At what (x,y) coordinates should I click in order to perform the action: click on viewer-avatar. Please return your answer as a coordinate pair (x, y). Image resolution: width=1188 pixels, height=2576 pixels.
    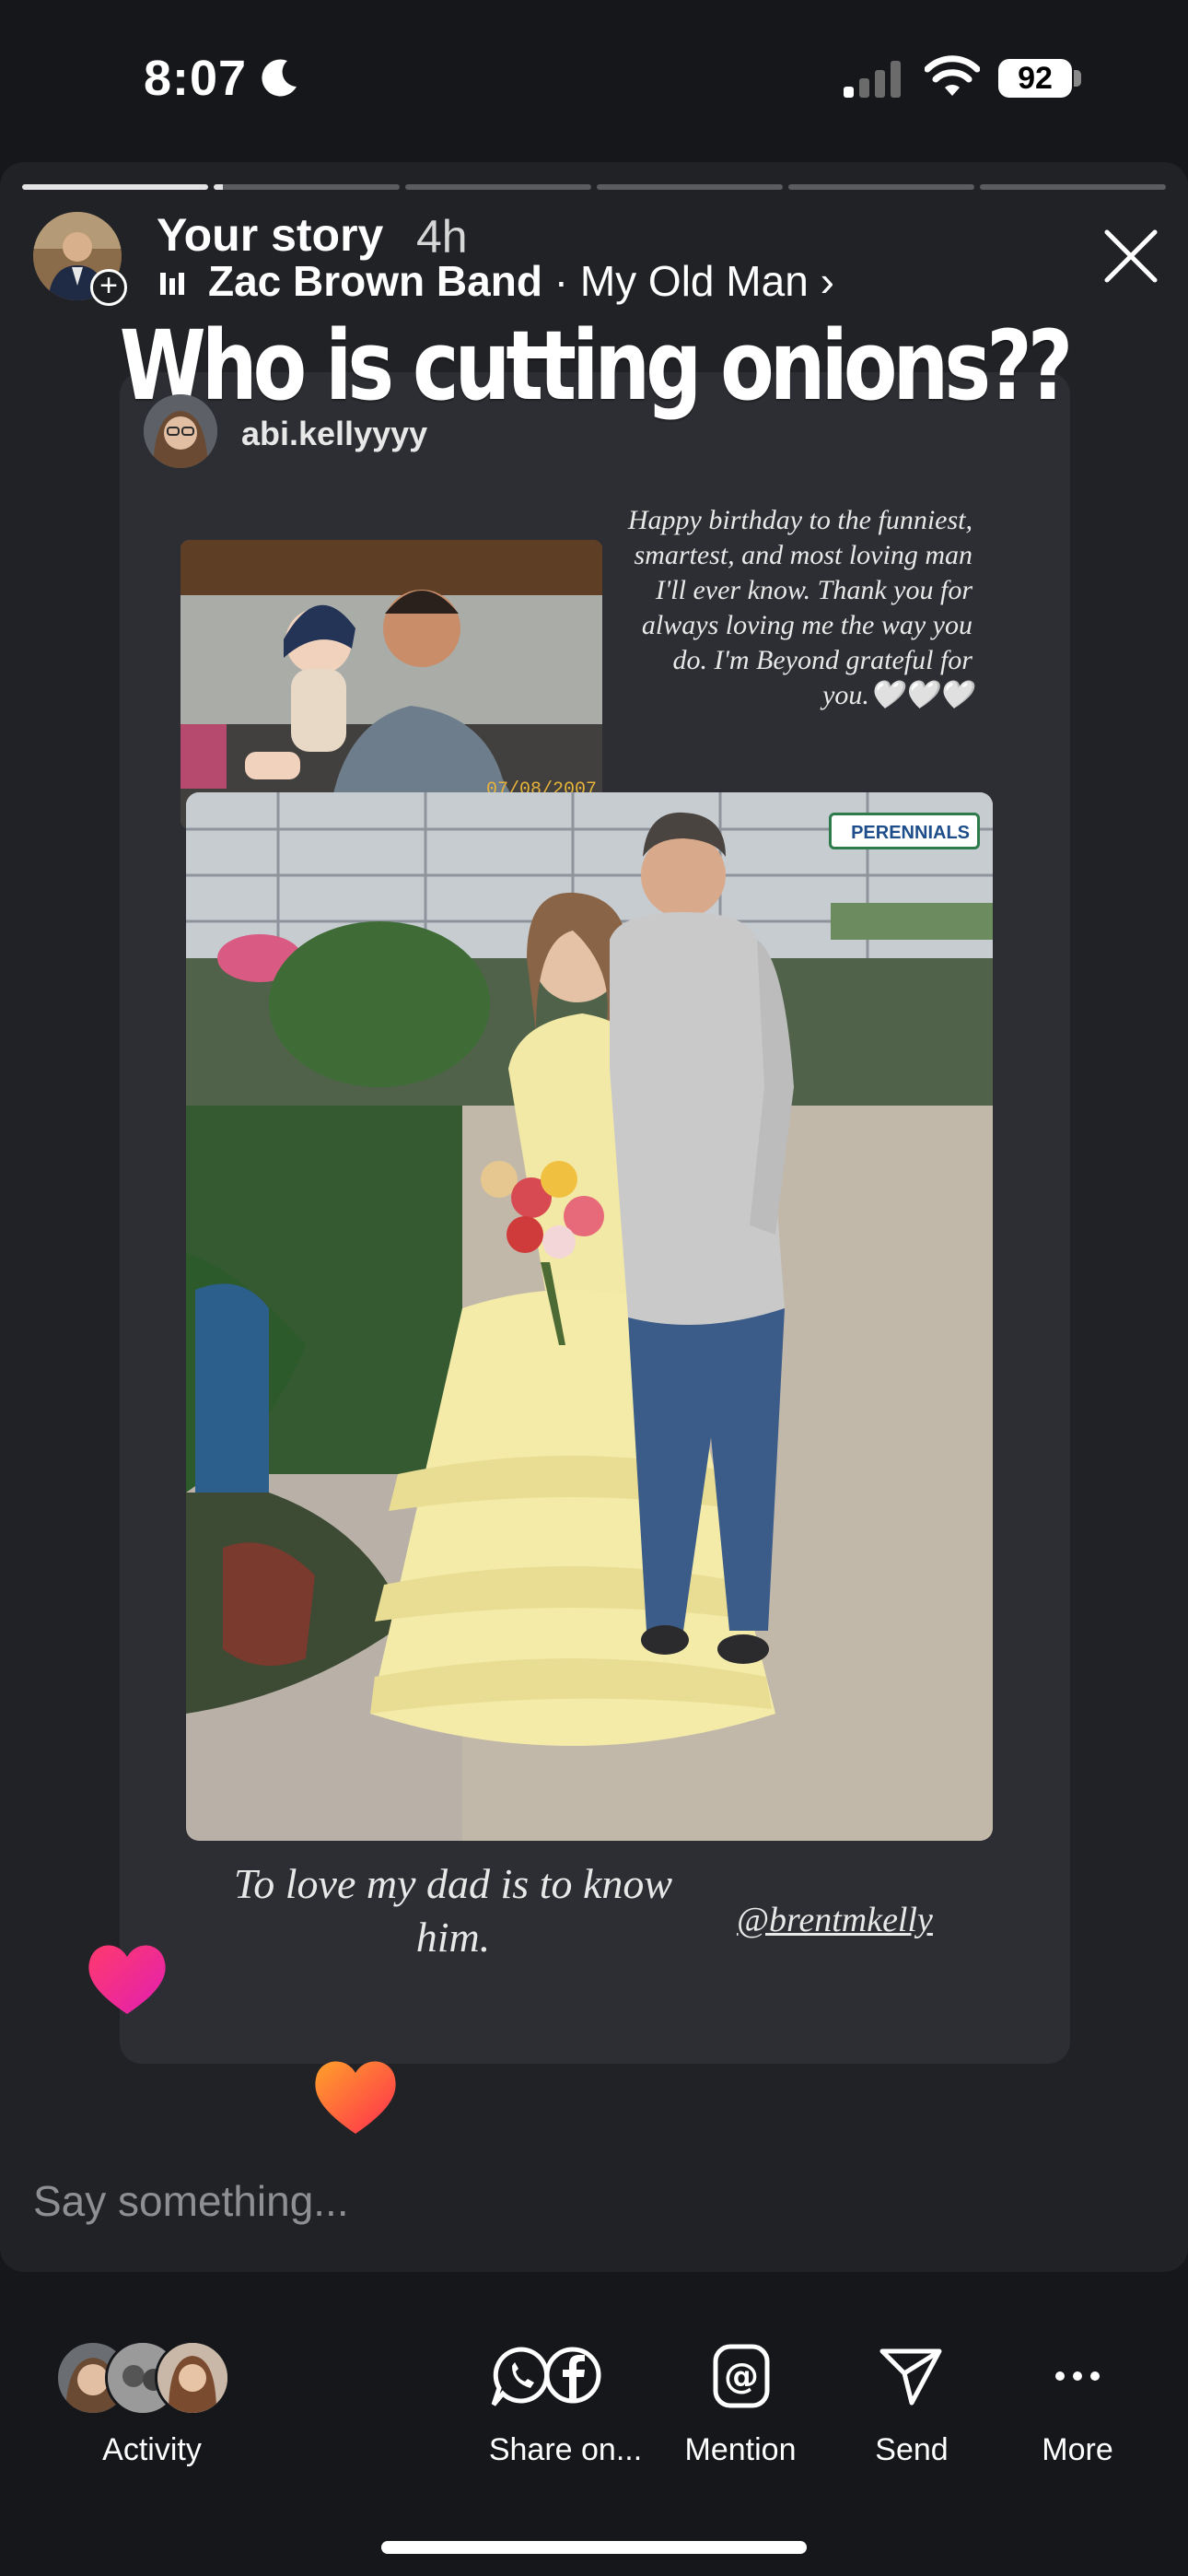
    Looking at the image, I should click on (192, 2378).